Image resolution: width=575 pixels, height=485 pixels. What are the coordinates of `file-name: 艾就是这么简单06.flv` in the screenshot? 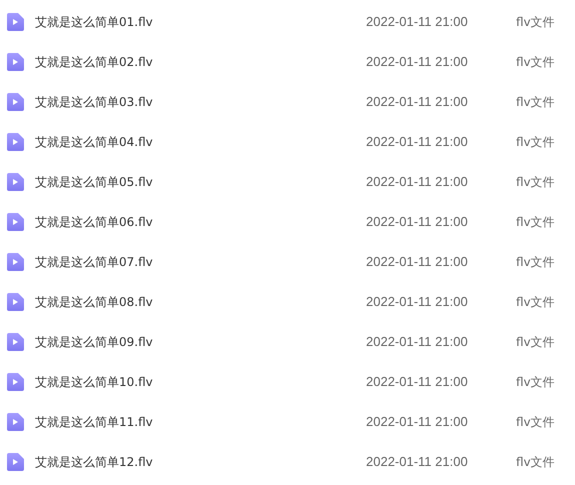 It's located at (200, 222).